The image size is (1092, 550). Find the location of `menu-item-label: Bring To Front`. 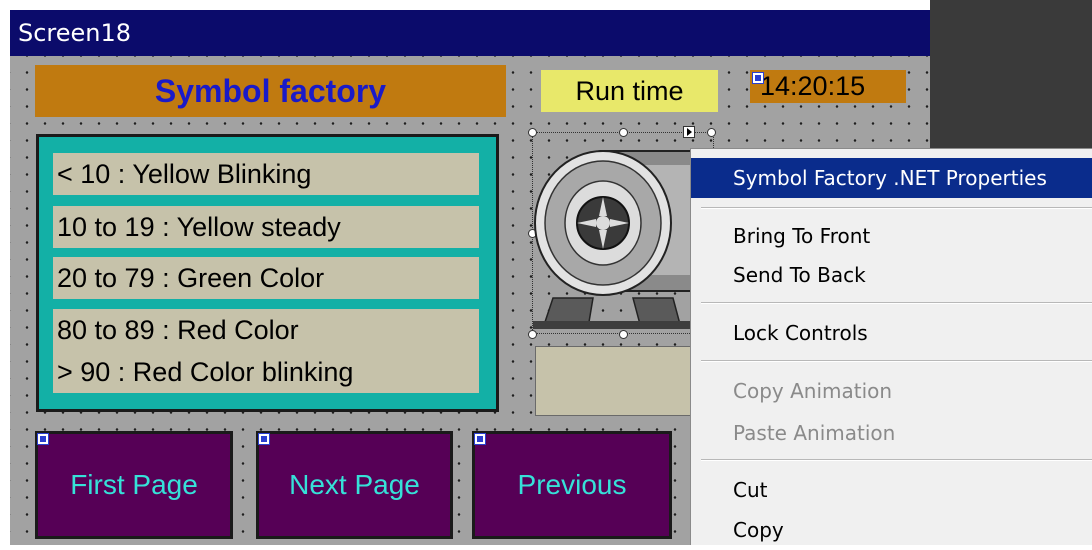

menu-item-label: Bring To Front is located at coordinates (802, 236).